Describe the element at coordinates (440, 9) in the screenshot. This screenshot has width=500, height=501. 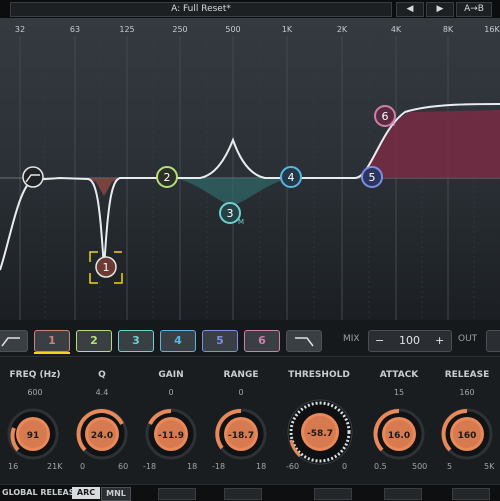
I see `next-preset-button: ▶` at that location.